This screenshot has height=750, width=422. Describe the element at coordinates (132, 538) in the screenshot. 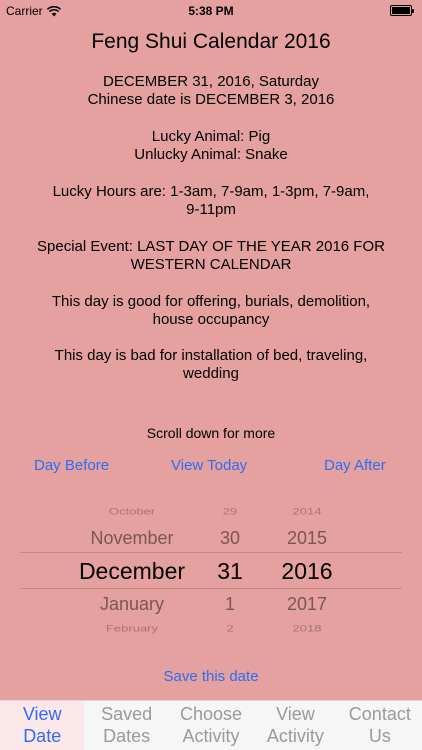

I see `month-option: November` at that location.